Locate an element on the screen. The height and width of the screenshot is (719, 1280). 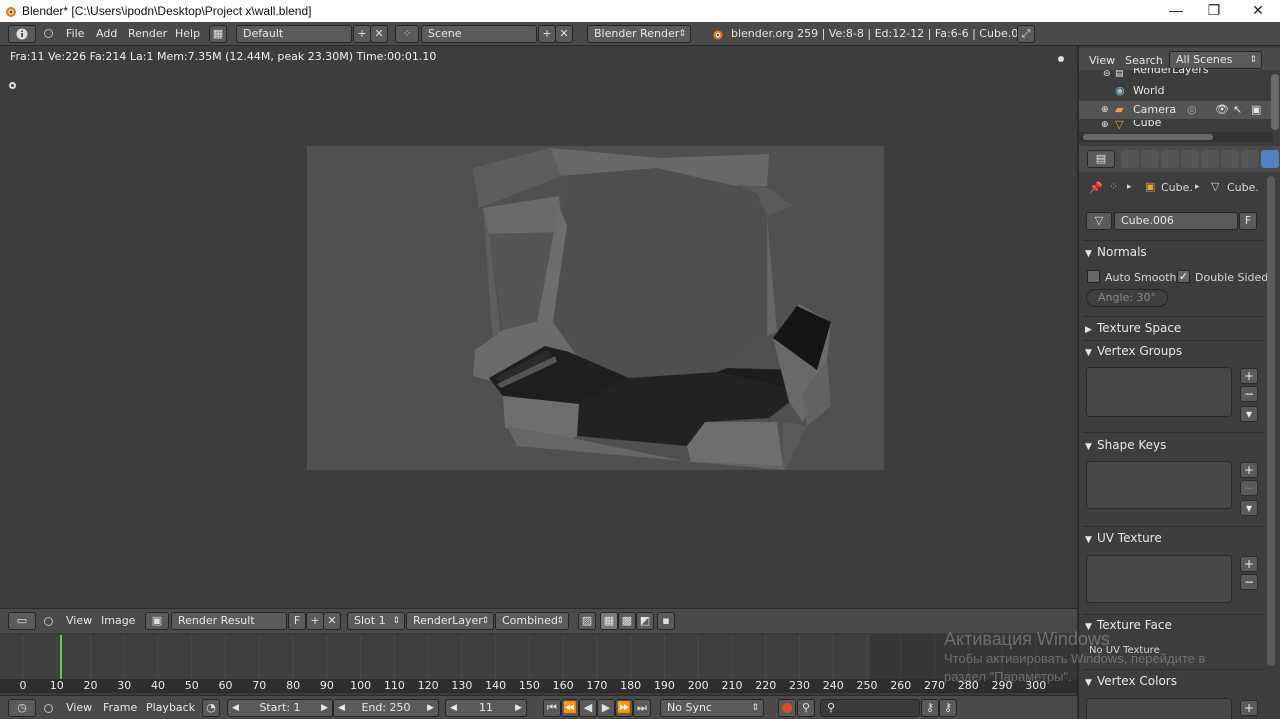
tab-scene is located at coordinates (1170, 159).